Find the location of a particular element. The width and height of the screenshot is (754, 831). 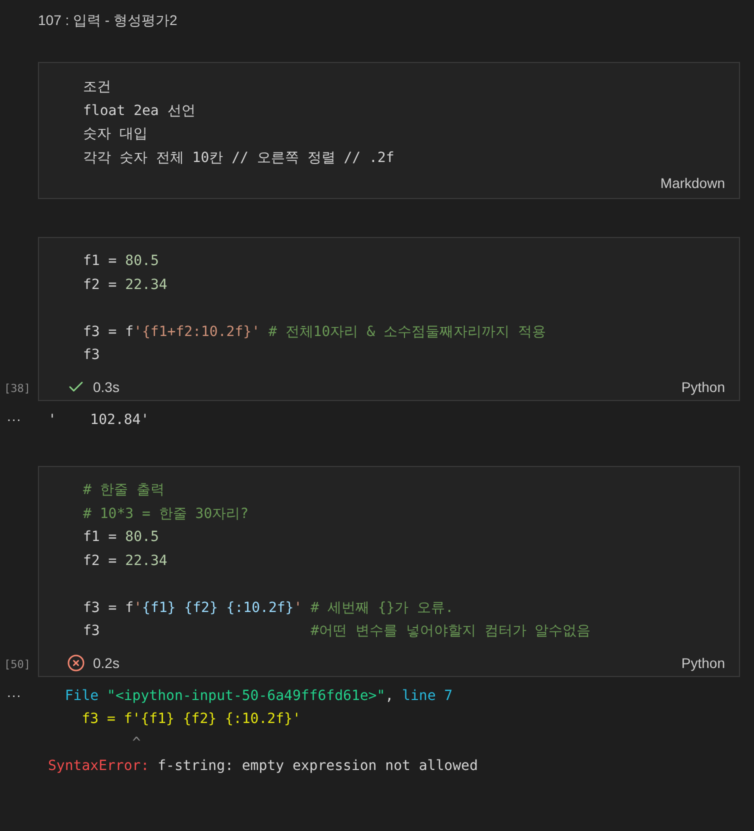

code-line: f3 = f'{f1} {f2} {:10.2f}' # 세번째 {}가 오류. is located at coordinates (268, 608).